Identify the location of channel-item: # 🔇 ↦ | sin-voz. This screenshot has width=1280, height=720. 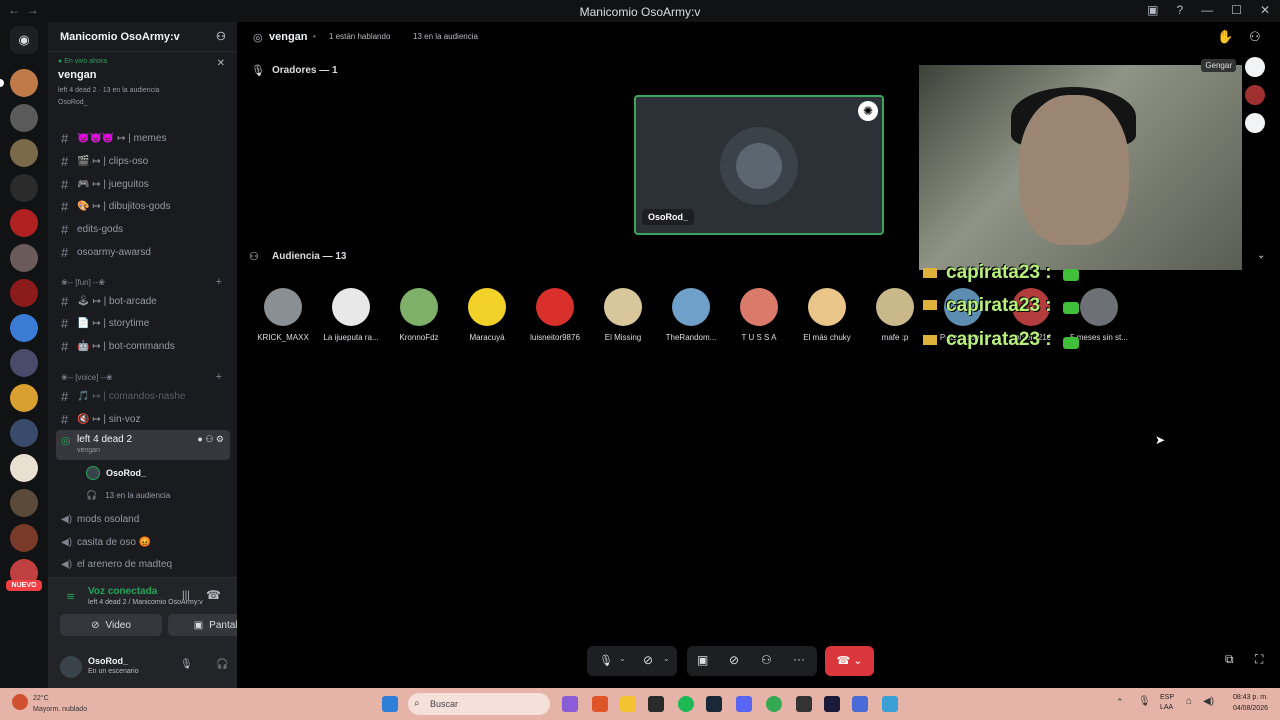
(143, 419).